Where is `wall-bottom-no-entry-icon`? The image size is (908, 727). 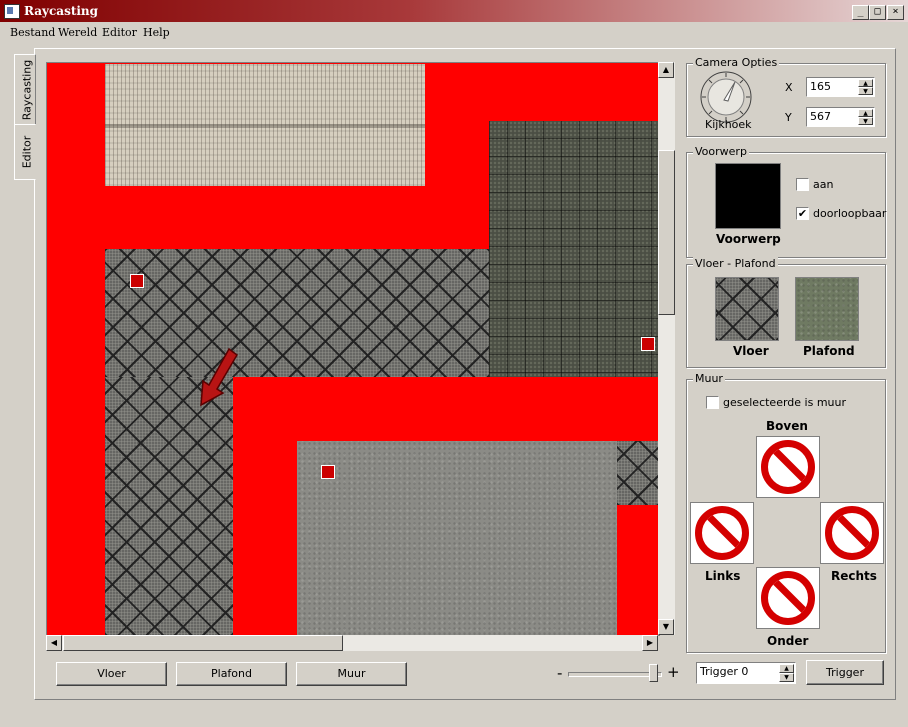 wall-bottom-no-entry-icon is located at coordinates (788, 598).